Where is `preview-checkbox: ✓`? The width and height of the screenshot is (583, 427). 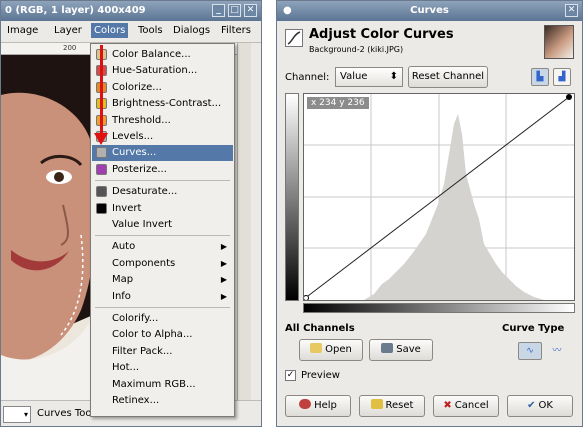 preview-checkbox: ✓ is located at coordinates (290, 375).